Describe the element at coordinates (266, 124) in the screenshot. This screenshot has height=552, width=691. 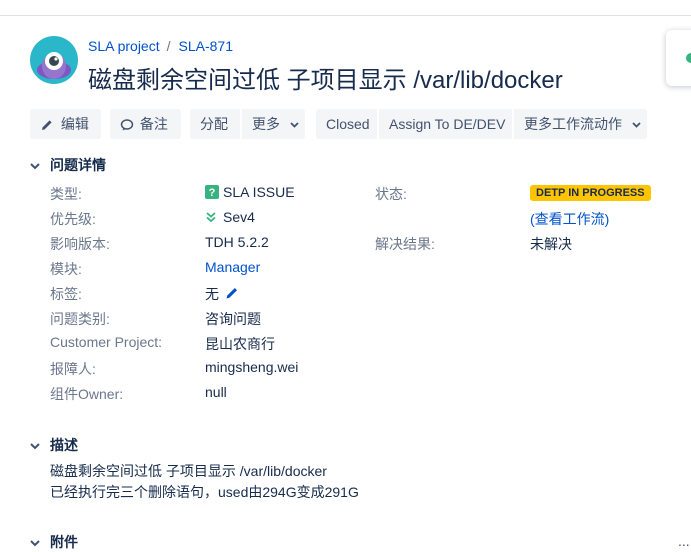
I see `more-label: 更多` at that location.